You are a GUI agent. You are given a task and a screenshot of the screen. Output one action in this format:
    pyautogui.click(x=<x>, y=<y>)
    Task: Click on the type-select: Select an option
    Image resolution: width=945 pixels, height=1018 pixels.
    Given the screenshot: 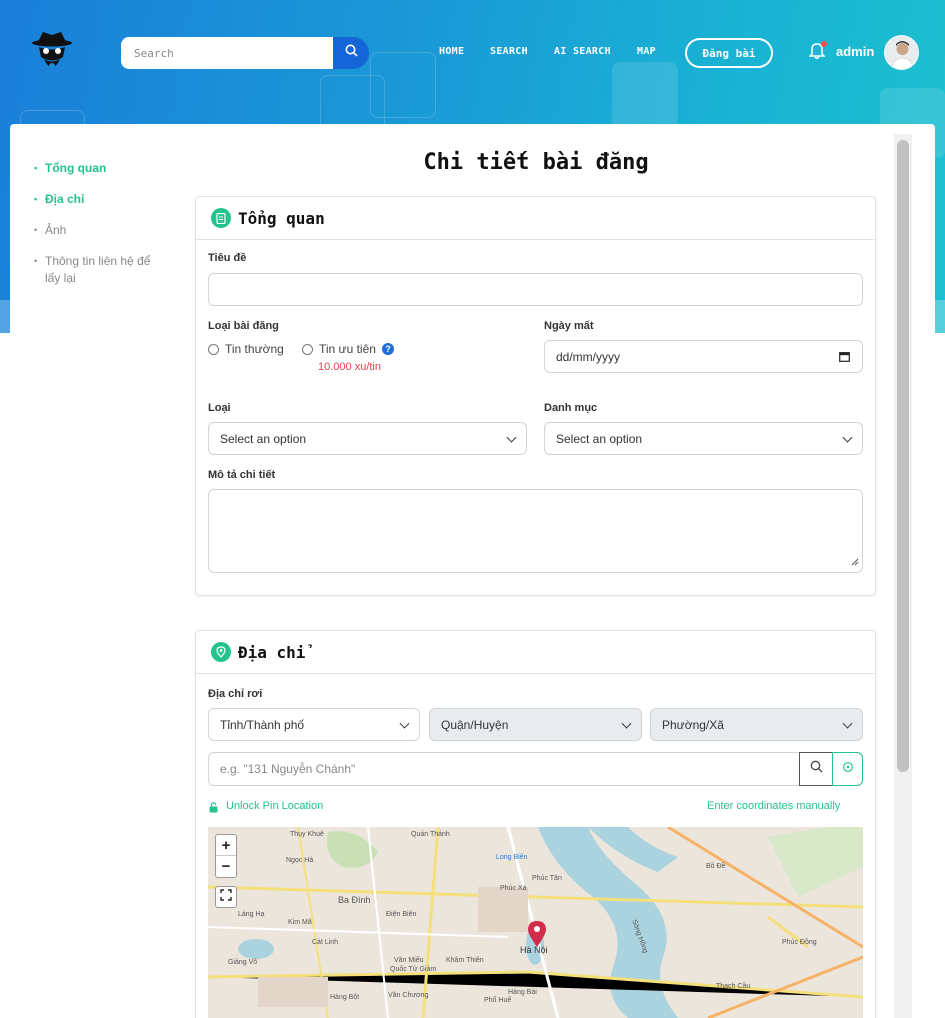 What is the action you would take?
    pyautogui.click(x=367, y=438)
    